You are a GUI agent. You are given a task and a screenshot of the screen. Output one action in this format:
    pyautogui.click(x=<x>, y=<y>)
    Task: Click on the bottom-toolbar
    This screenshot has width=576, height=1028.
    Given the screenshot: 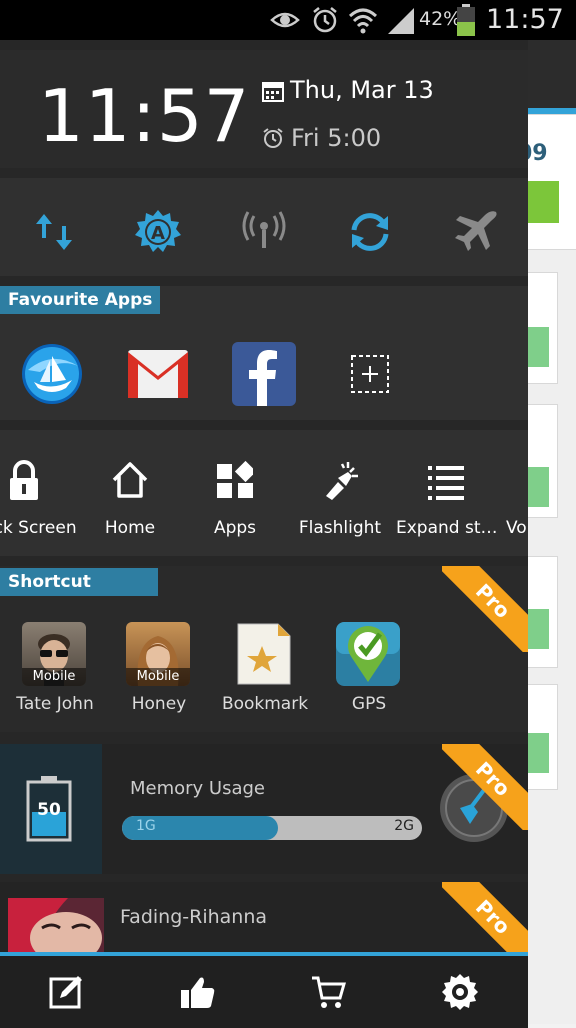 What is the action you would take?
    pyautogui.click(x=264, y=990)
    